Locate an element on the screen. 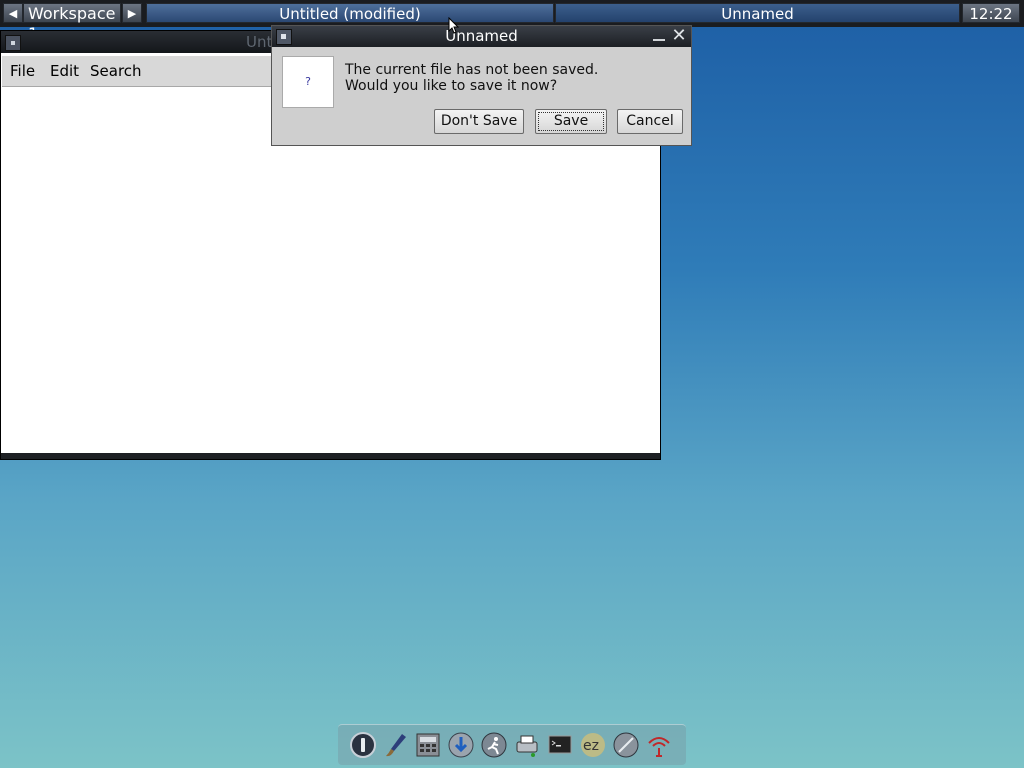  editor-bottom-border is located at coordinates (330, 456).